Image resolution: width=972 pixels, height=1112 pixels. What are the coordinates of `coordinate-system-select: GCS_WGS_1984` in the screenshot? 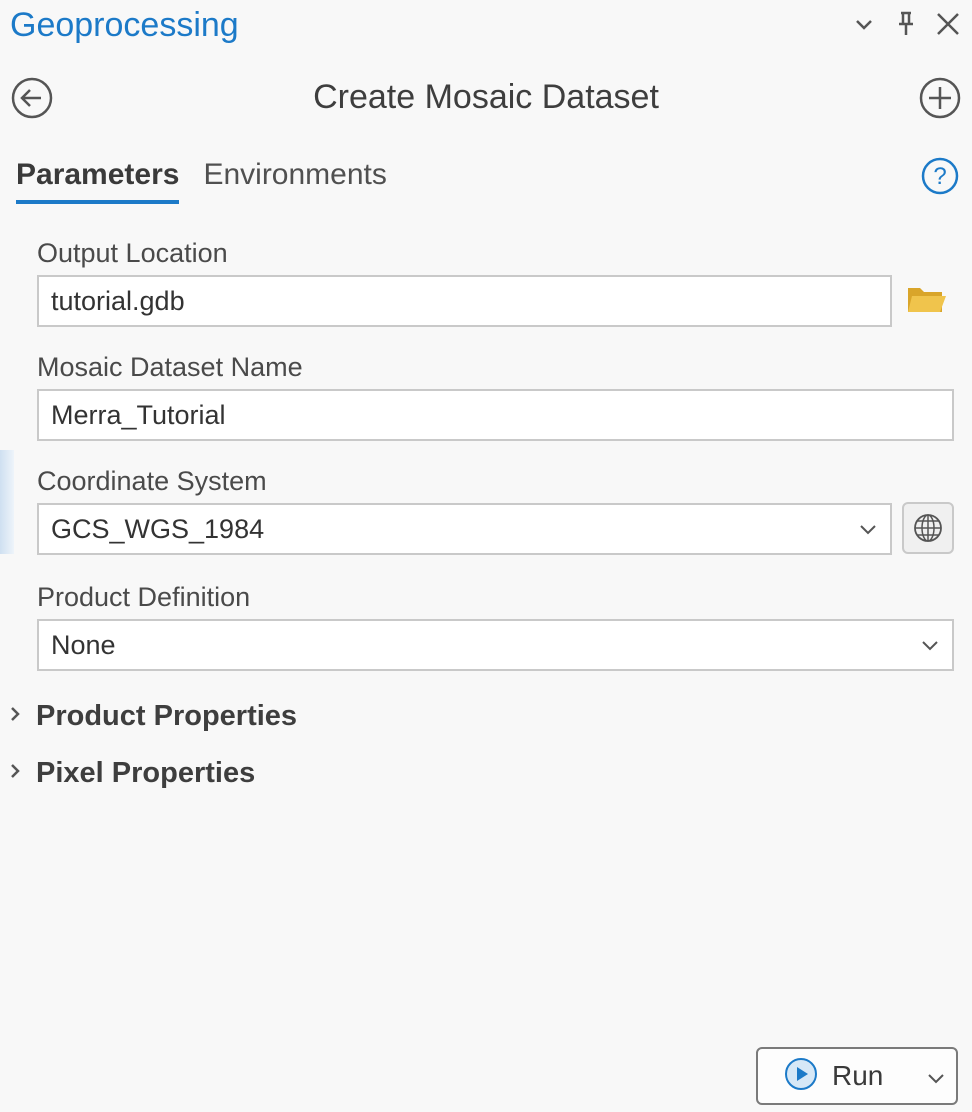 It's located at (464, 529).